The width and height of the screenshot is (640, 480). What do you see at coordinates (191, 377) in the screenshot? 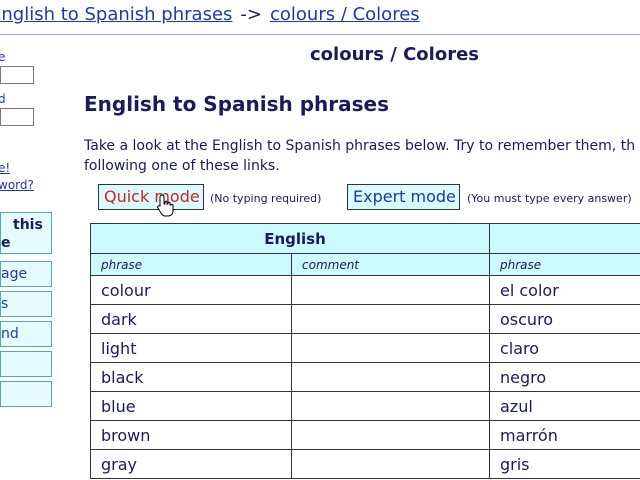
I see `english-phrase: black` at bounding box center [191, 377].